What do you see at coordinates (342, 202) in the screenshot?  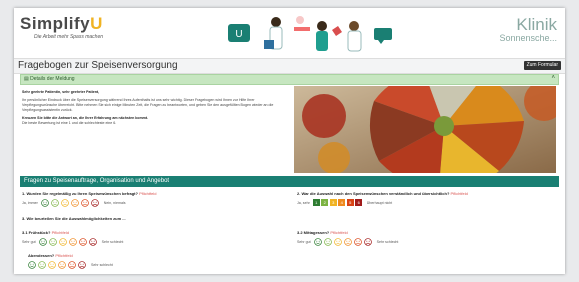 I see `grade-4-button: 4` at bounding box center [342, 202].